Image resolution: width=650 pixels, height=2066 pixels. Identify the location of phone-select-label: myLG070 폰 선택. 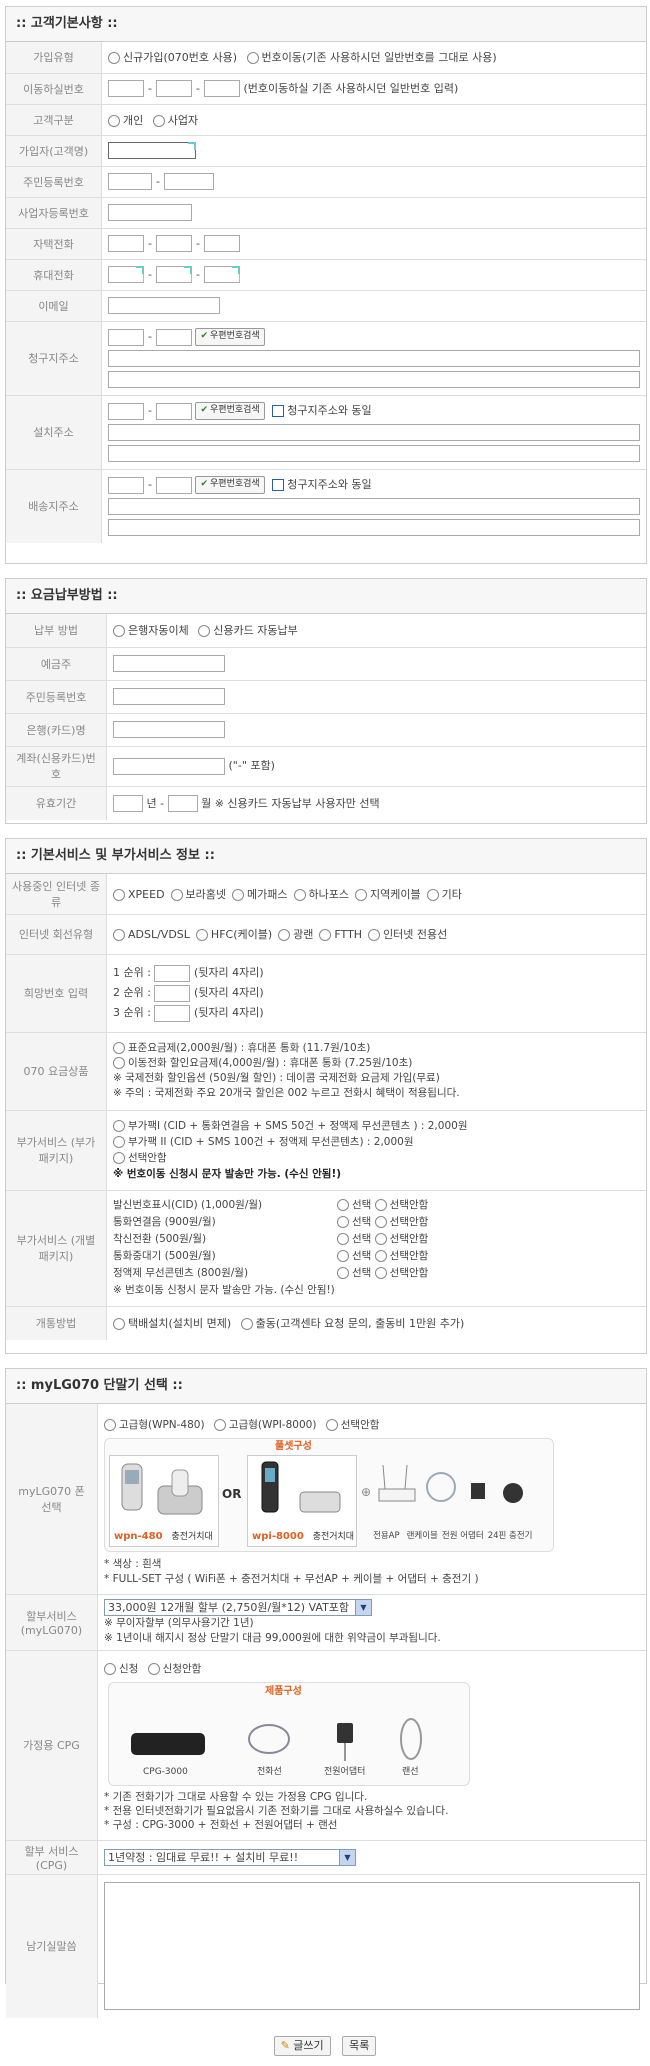
(52, 1499).